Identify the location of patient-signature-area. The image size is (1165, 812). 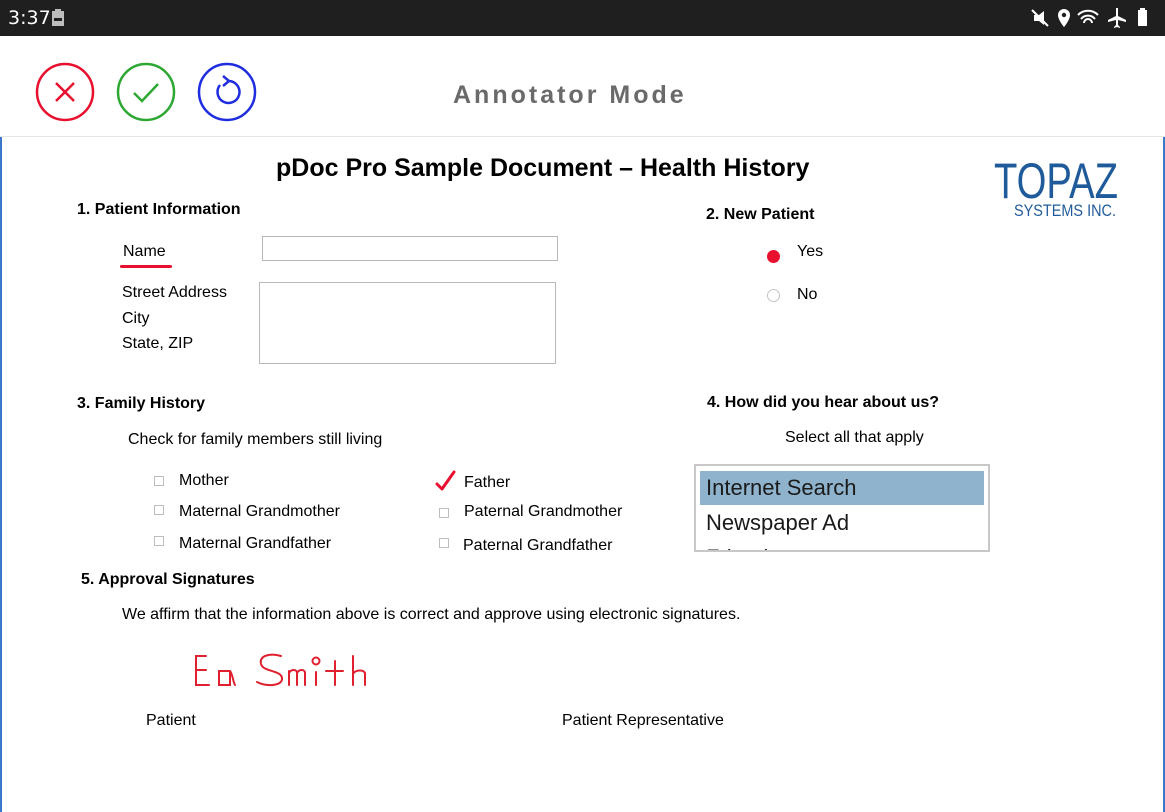
(293, 668).